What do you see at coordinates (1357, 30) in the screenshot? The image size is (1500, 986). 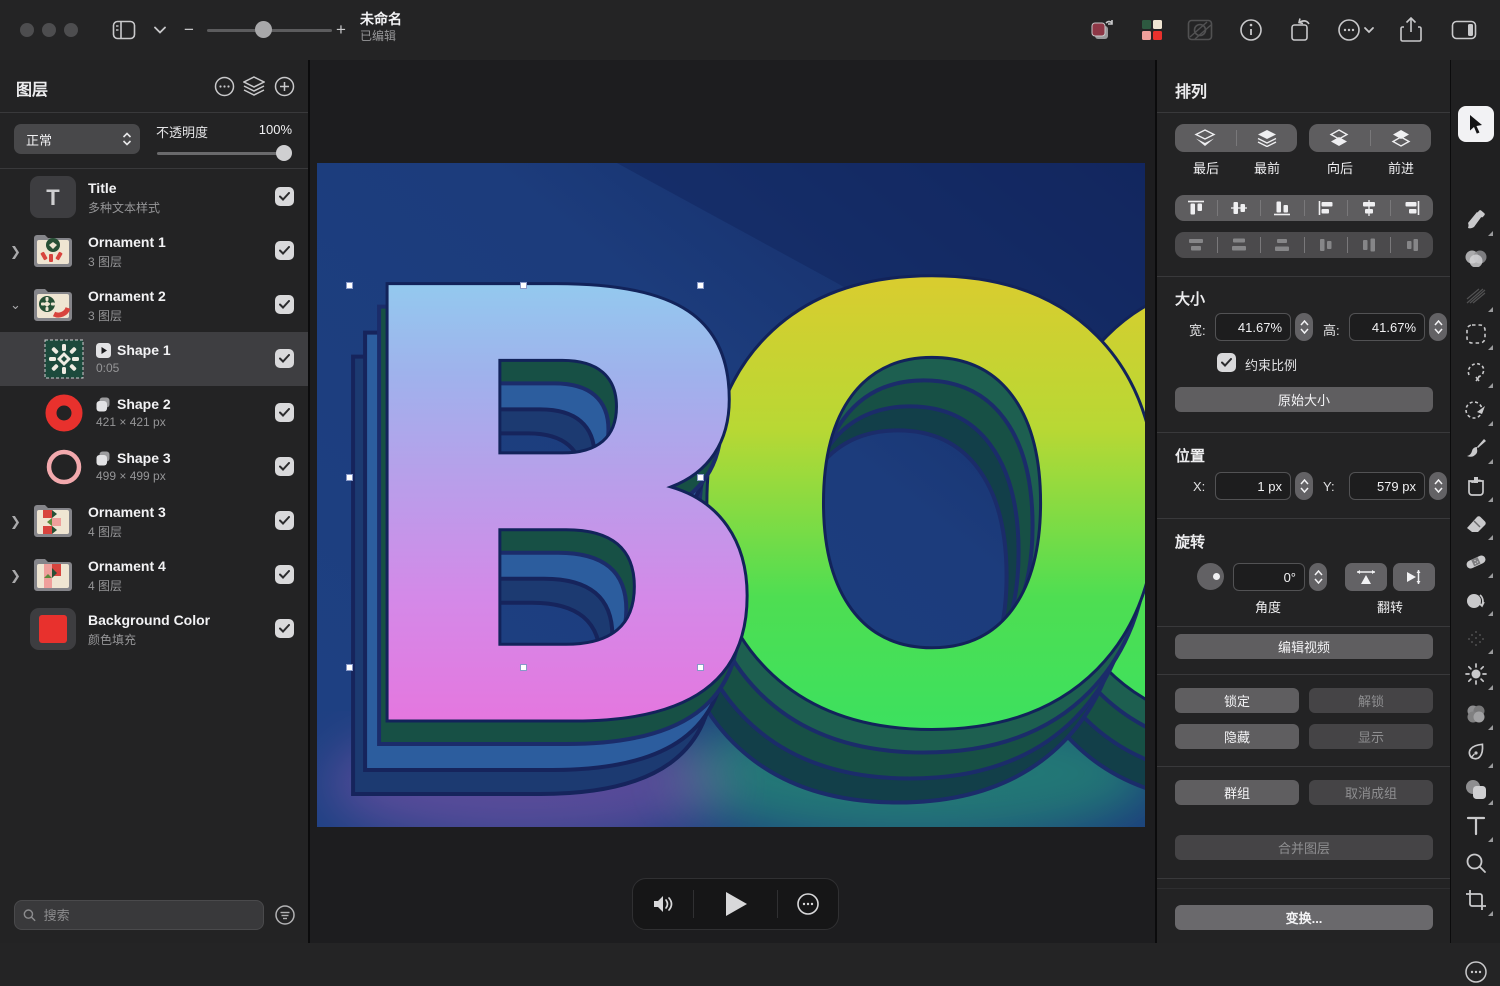 I see `more-options-icon` at bounding box center [1357, 30].